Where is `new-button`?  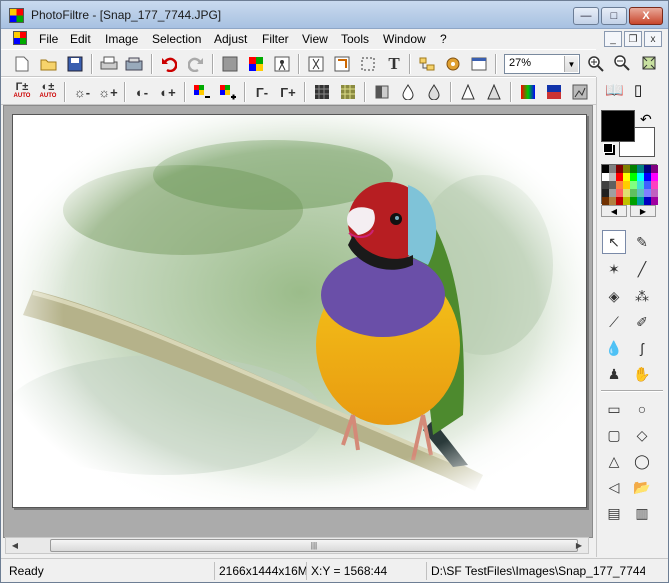
new-button is located at coordinates (22, 64).